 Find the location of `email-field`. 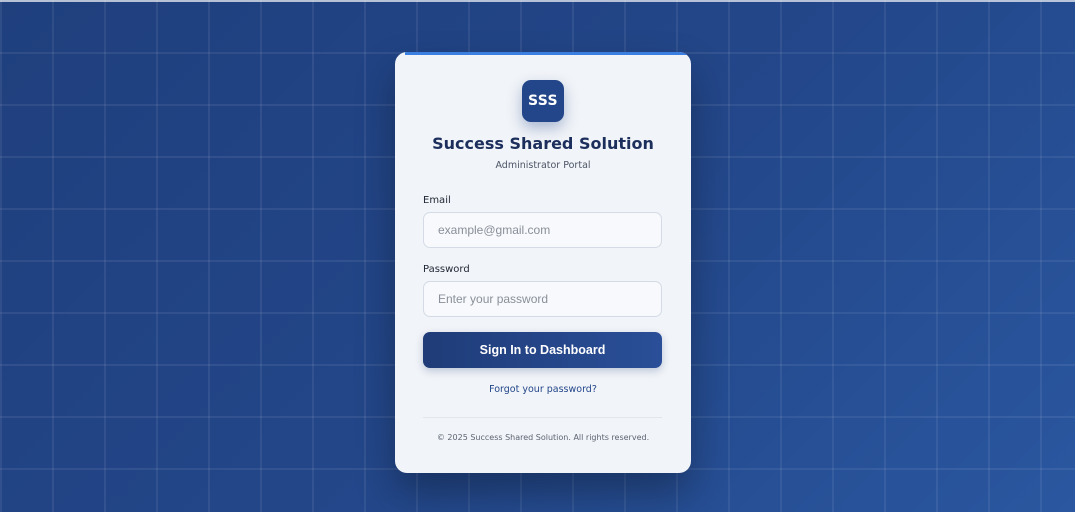

email-field is located at coordinates (542, 230).